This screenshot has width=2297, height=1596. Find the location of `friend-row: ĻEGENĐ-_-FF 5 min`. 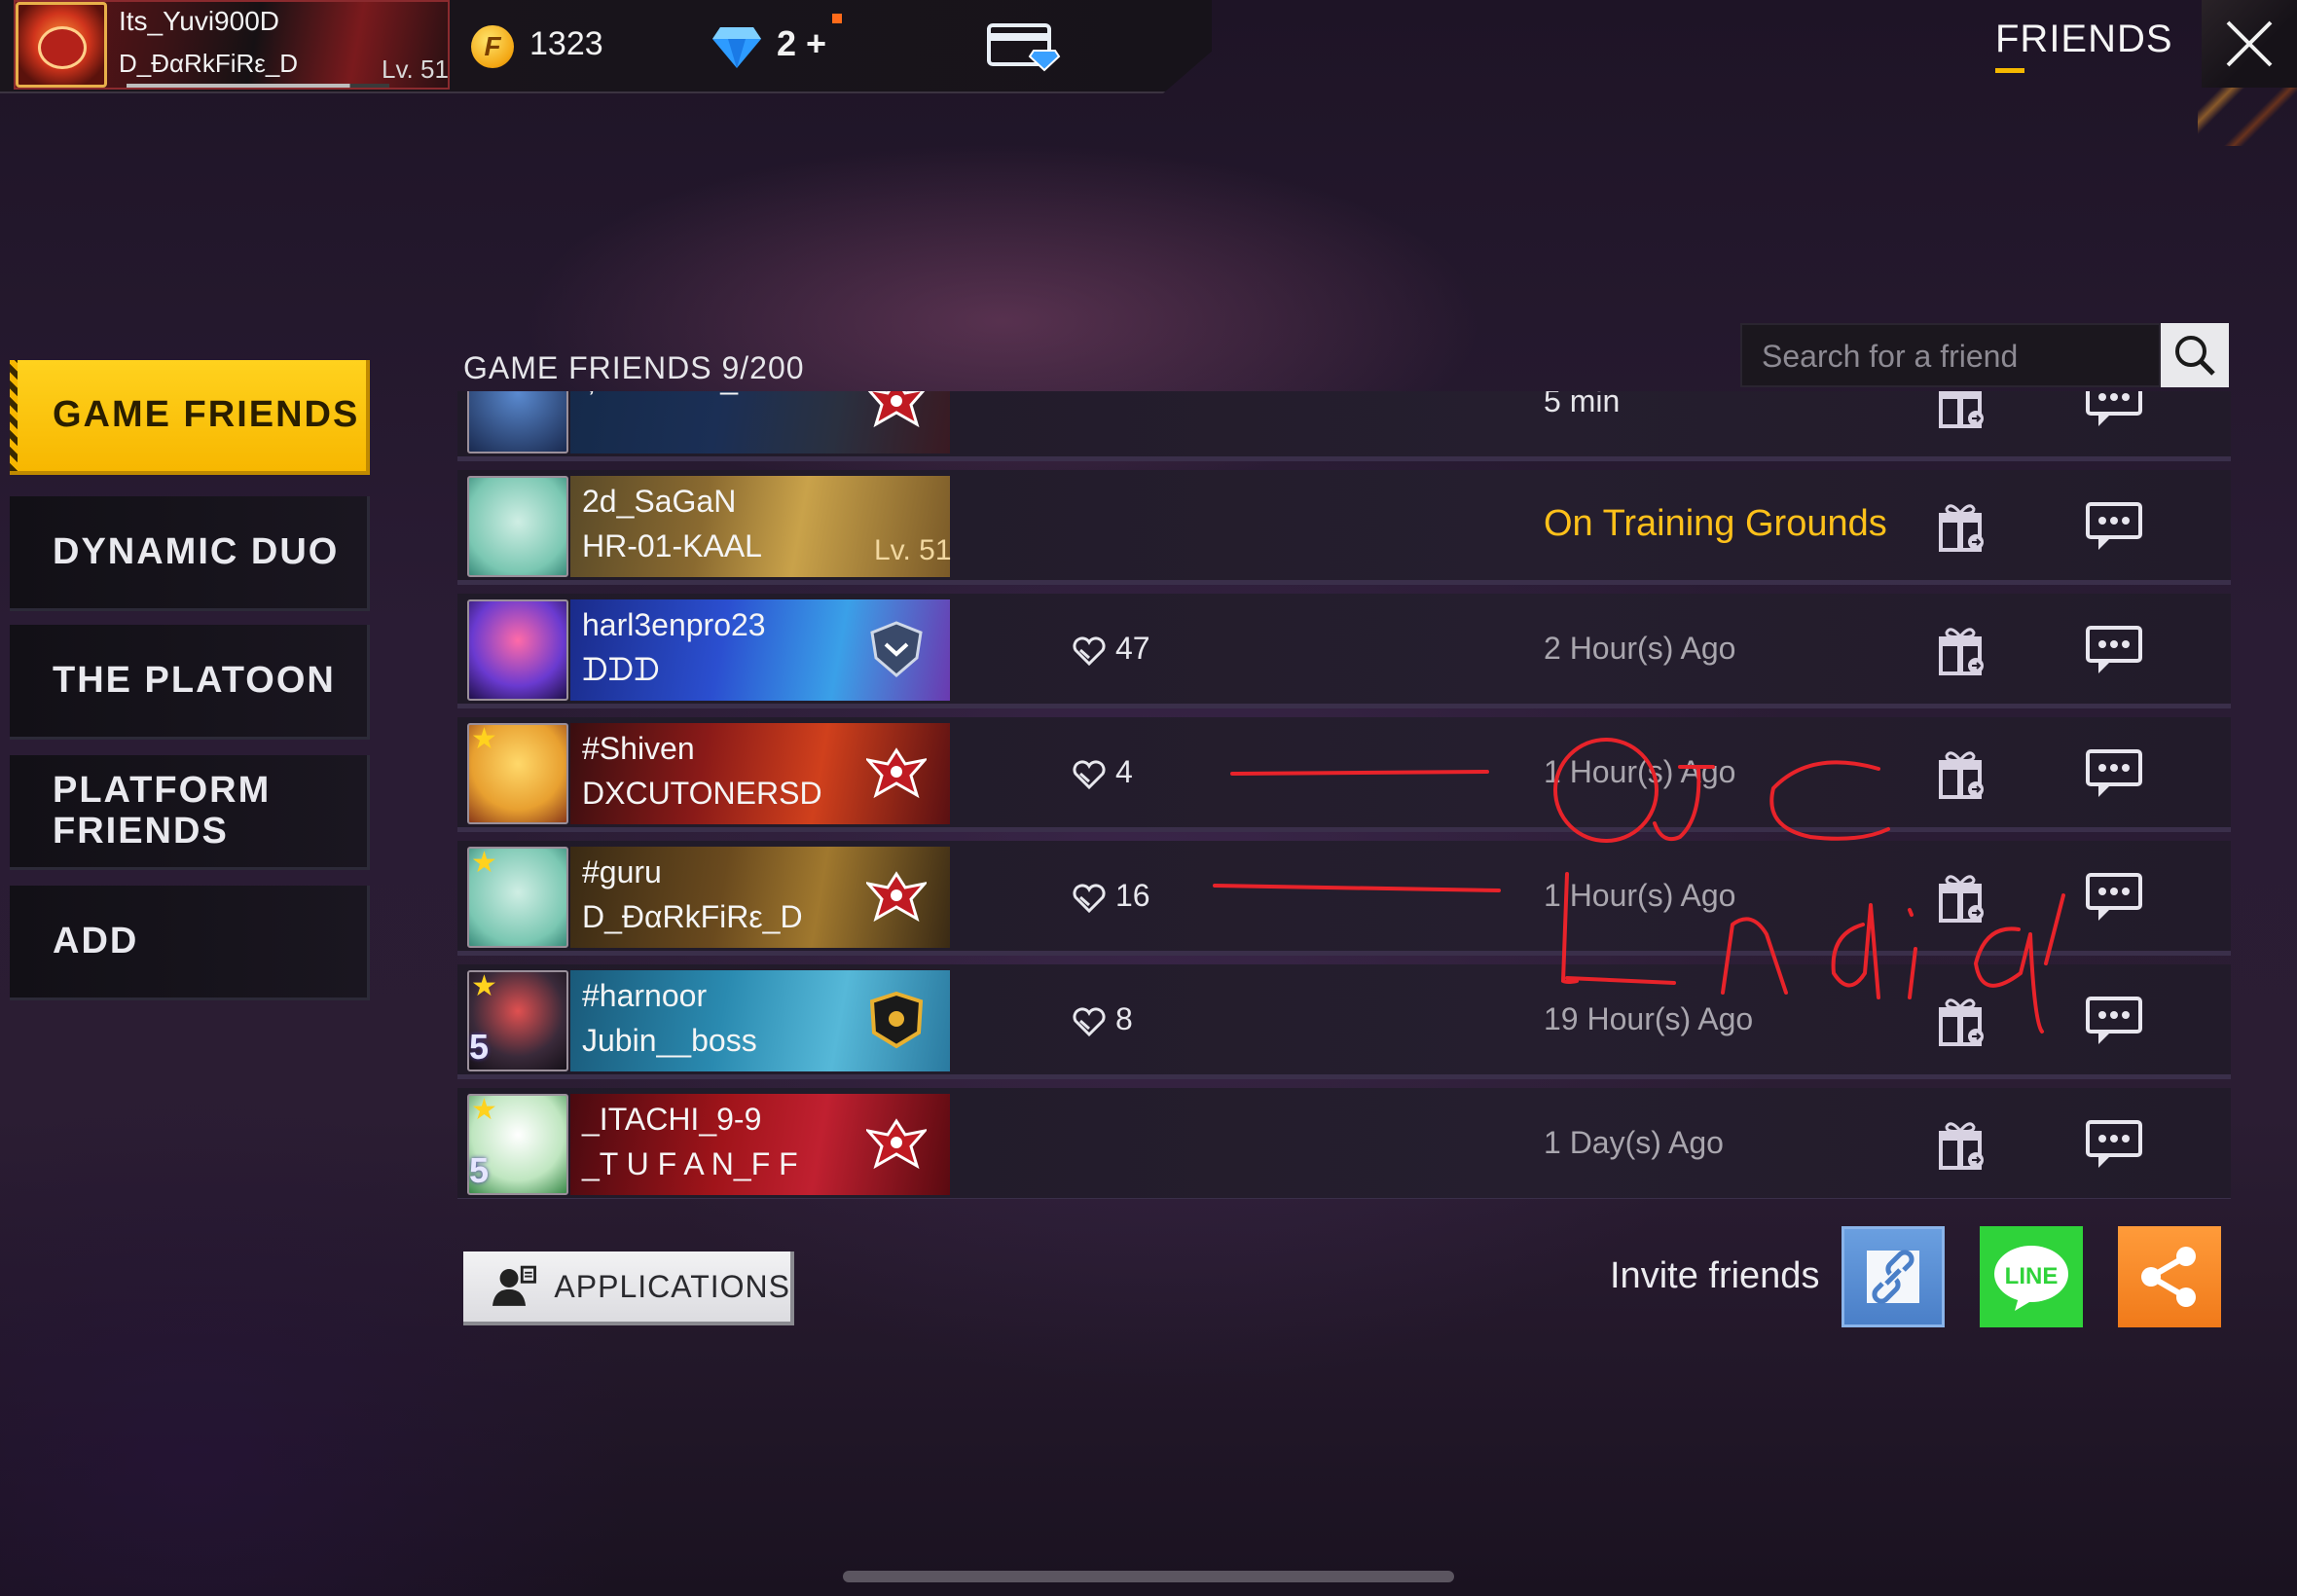

friend-row: ĻEGENĐ-_-FF 5 min is located at coordinates (1344, 426).